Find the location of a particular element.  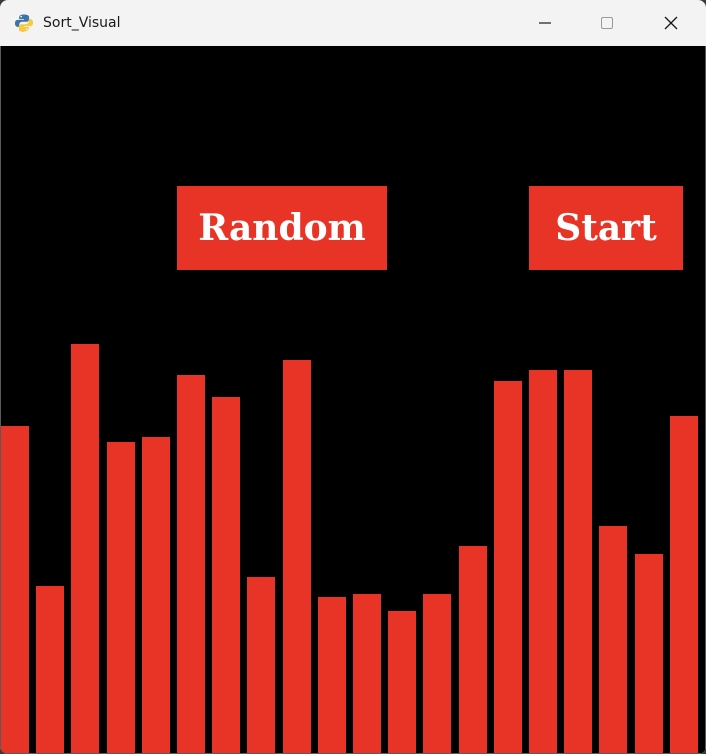

close-button is located at coordinates (671, 23).